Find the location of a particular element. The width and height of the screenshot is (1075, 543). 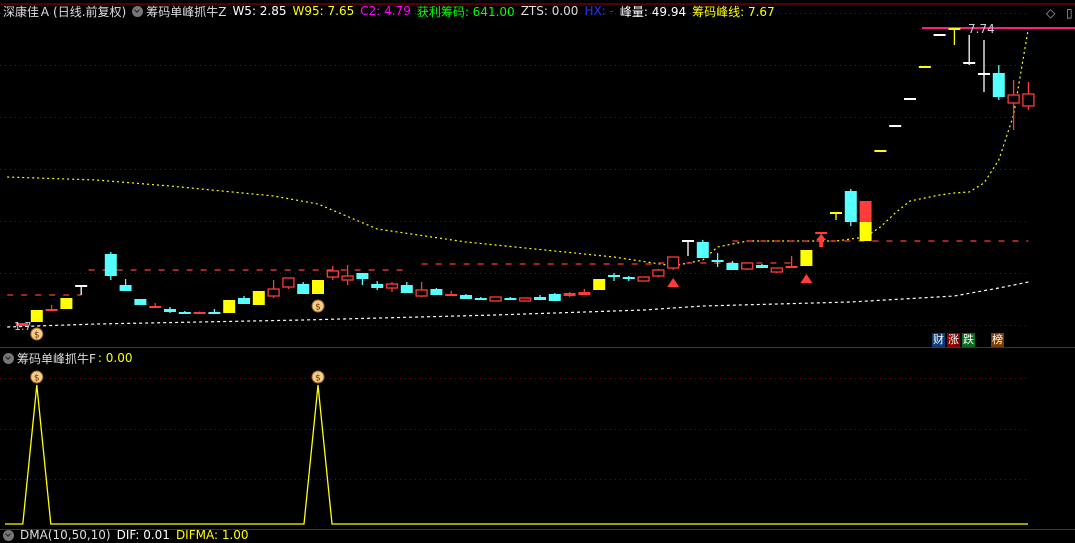

w95-value: W95: 7.65 is located at coordinates (323, 11).